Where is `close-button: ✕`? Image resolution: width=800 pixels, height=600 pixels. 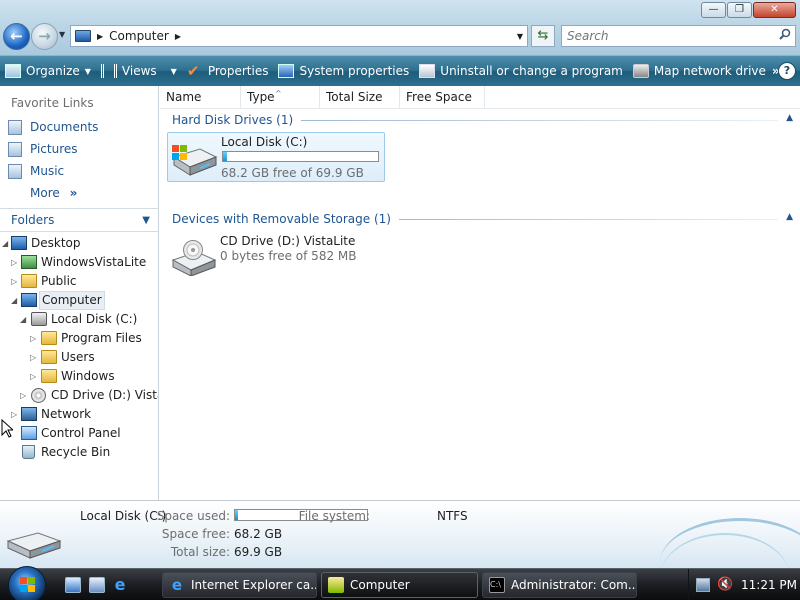 close-button: ✕ is located at coordinates (774, 10).